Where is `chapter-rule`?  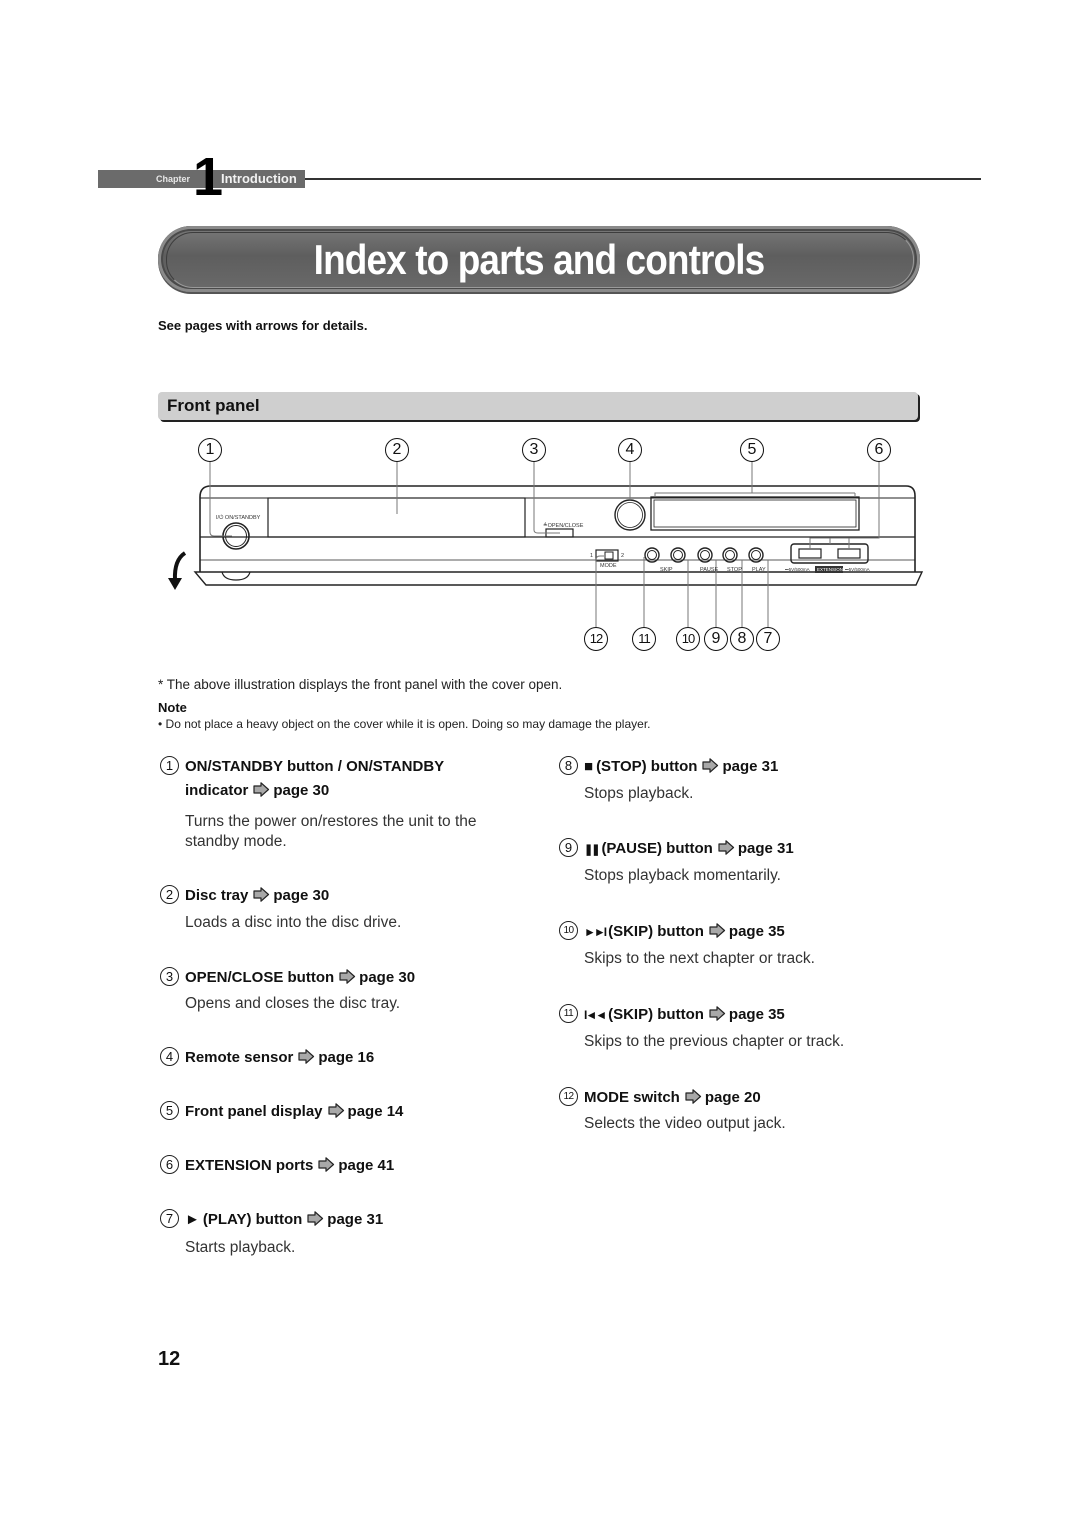 chapter-rule is located at coordinates (643, 179).